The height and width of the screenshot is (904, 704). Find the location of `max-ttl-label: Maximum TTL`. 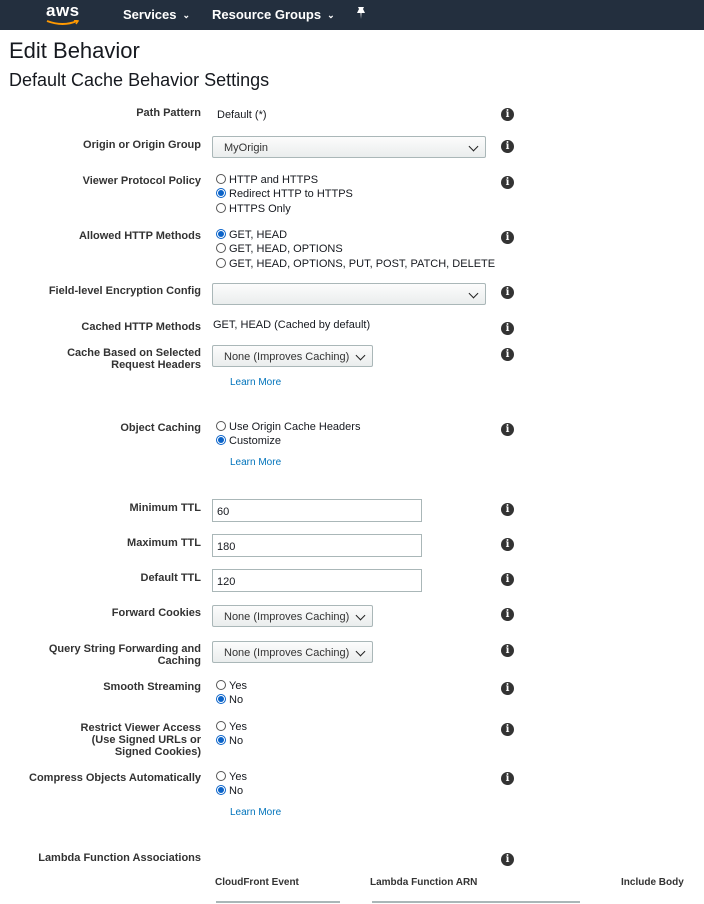

max-ttl-label: Maximum TTL is located at coordinates (164, 543).